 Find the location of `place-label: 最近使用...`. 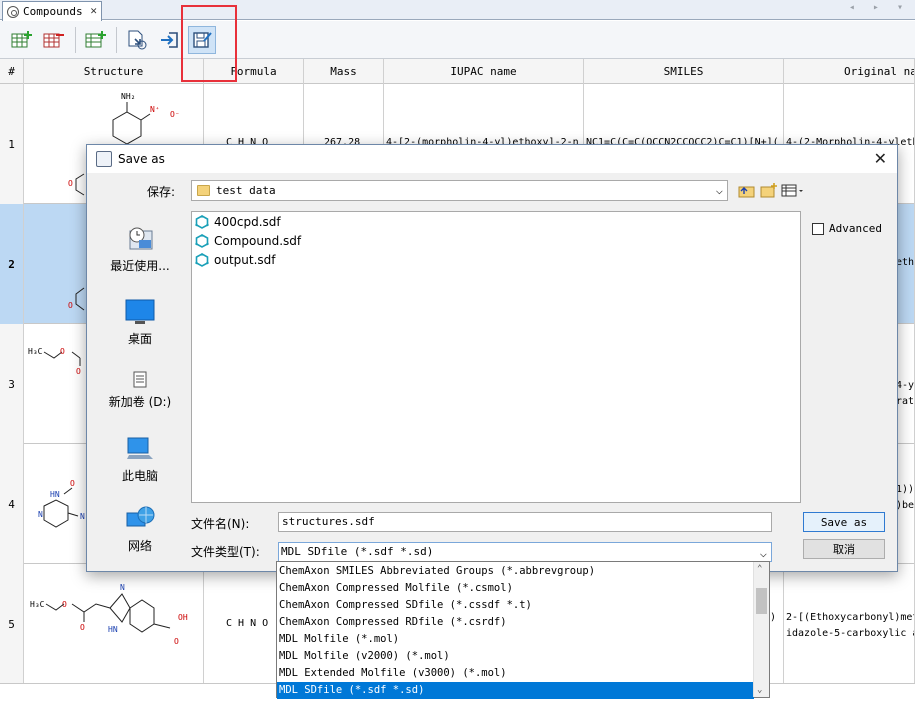

place-label: 最近使用... is located at coordinates (140, 266).